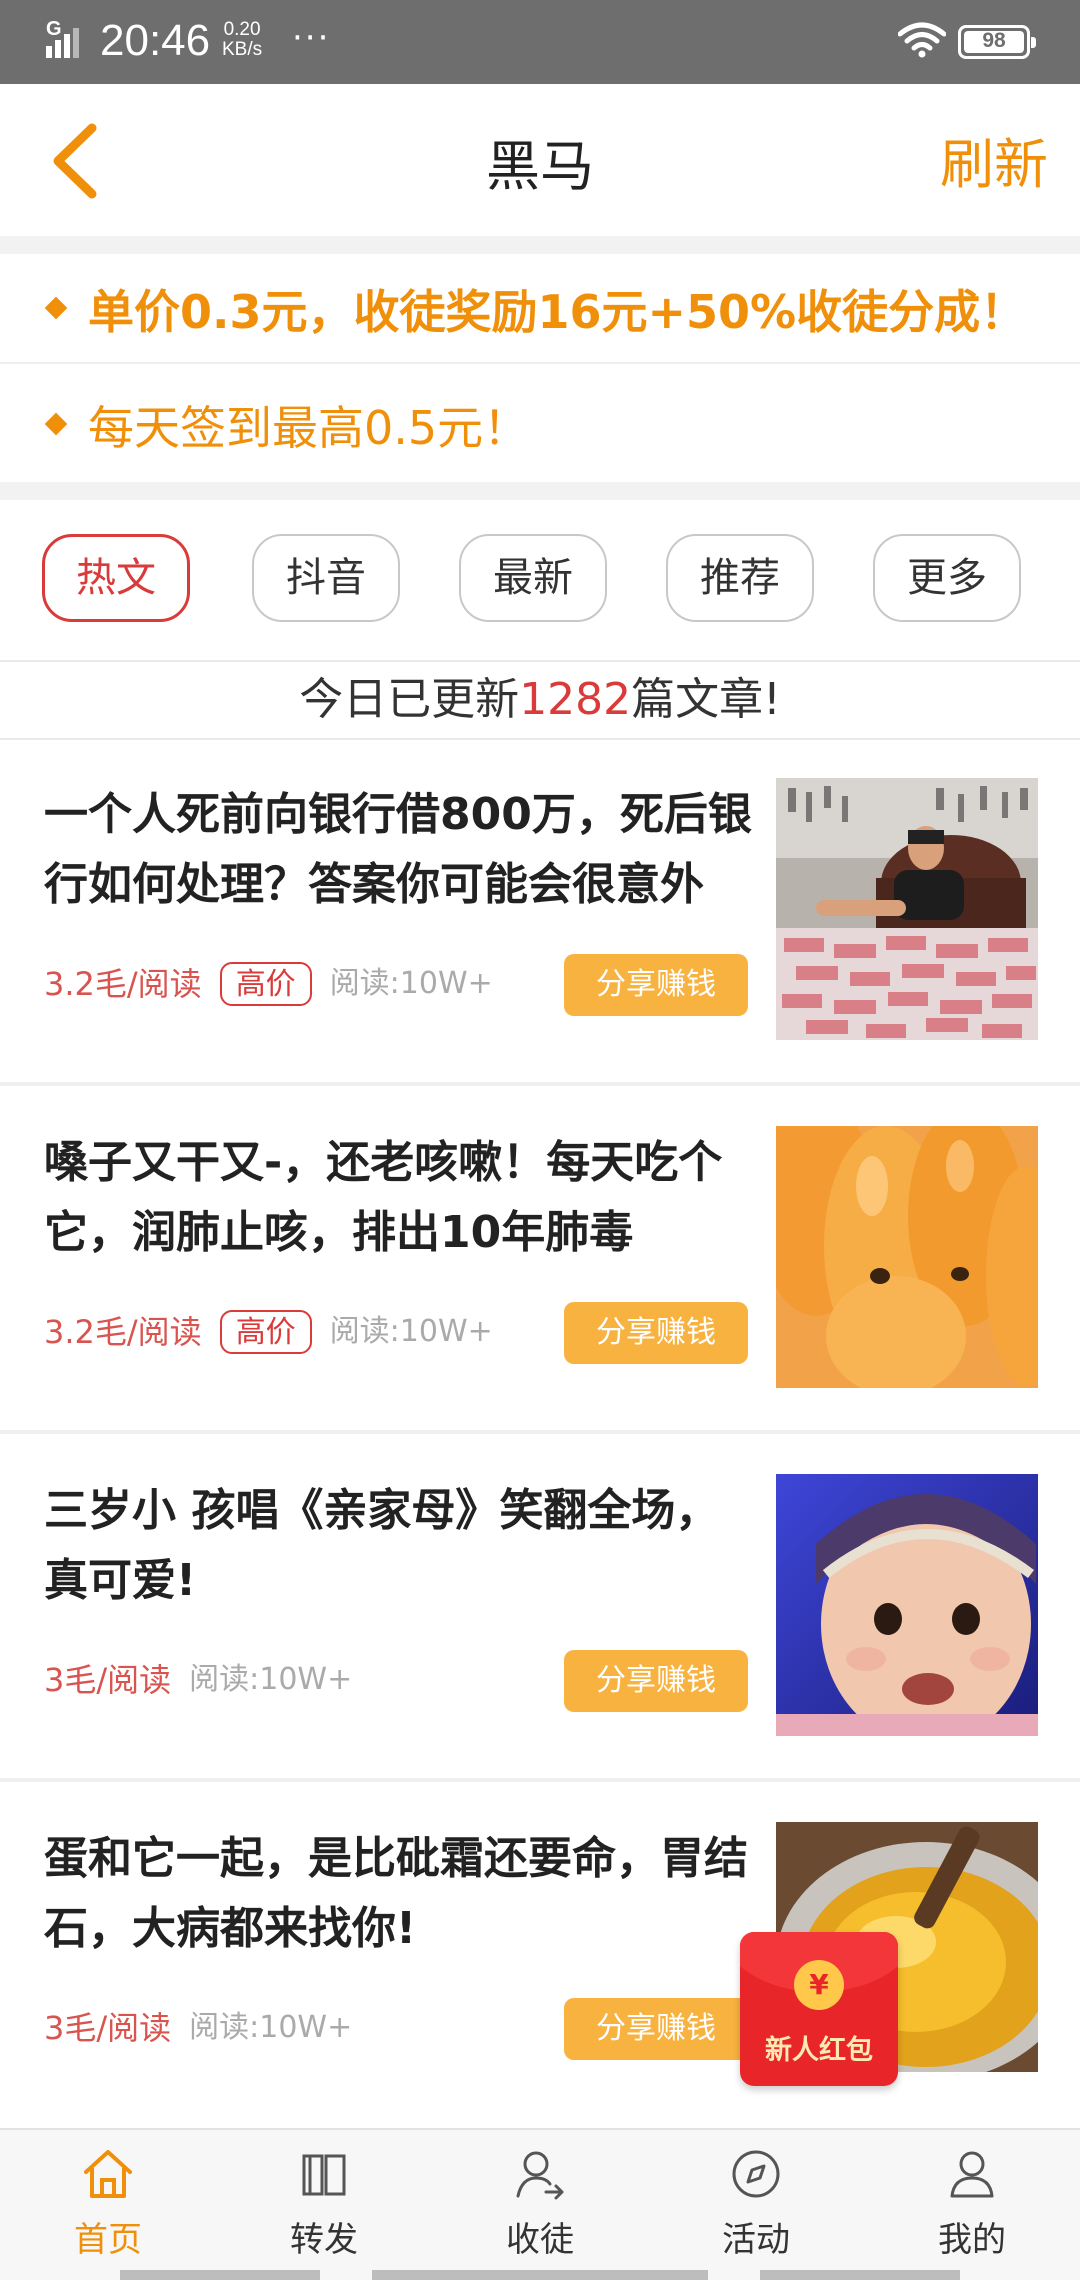  Describe the element at coordinates (311, 38) in the screenshot. I see `more-notifications-icon: ···` at that location.